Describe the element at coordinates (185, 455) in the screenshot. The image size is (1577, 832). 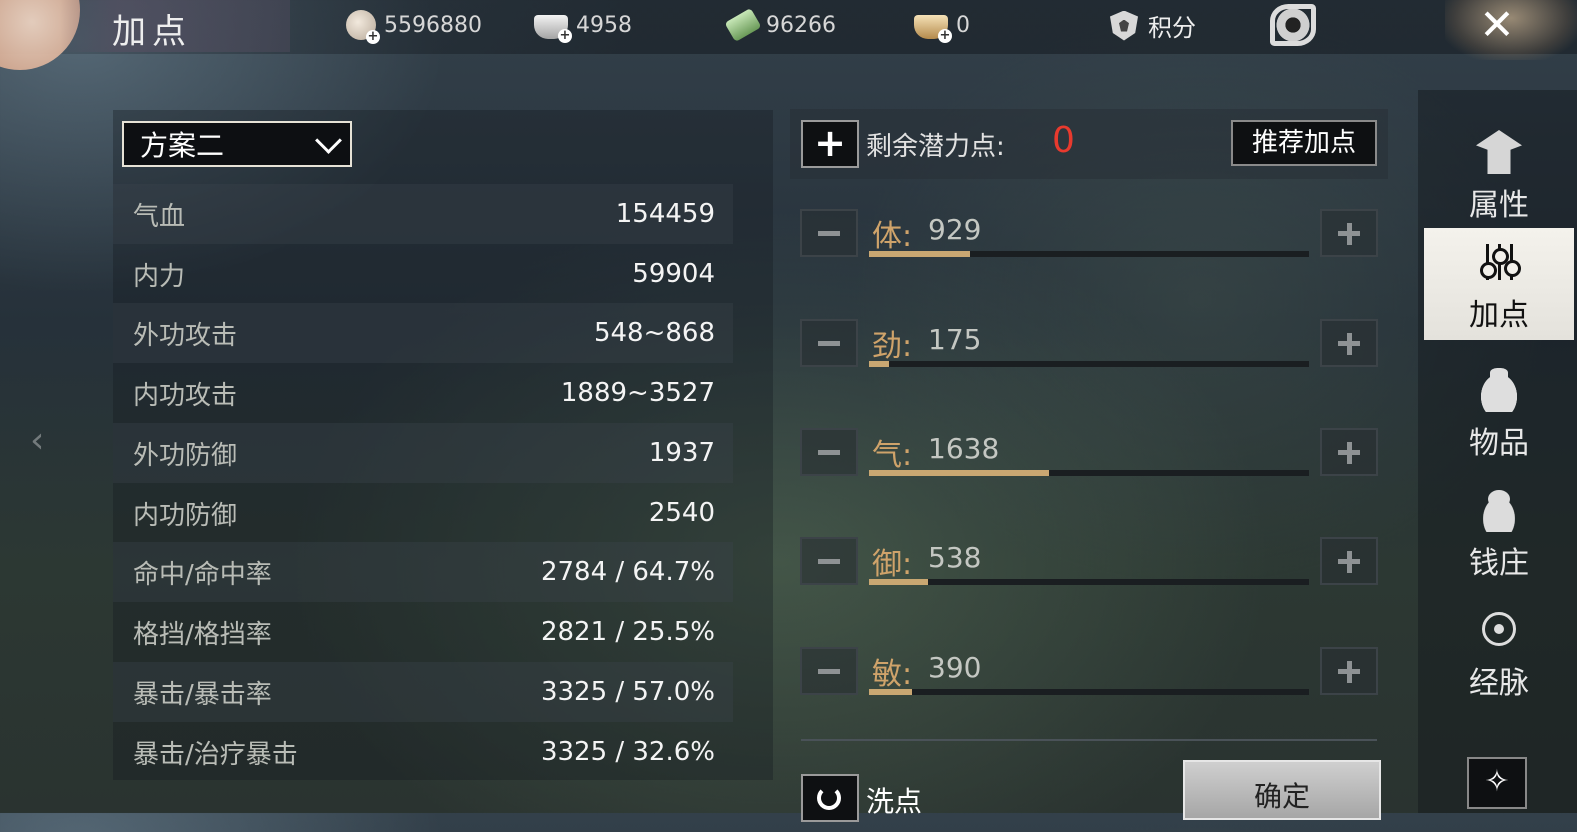
I see `stat-name: 外功防御` at that location.